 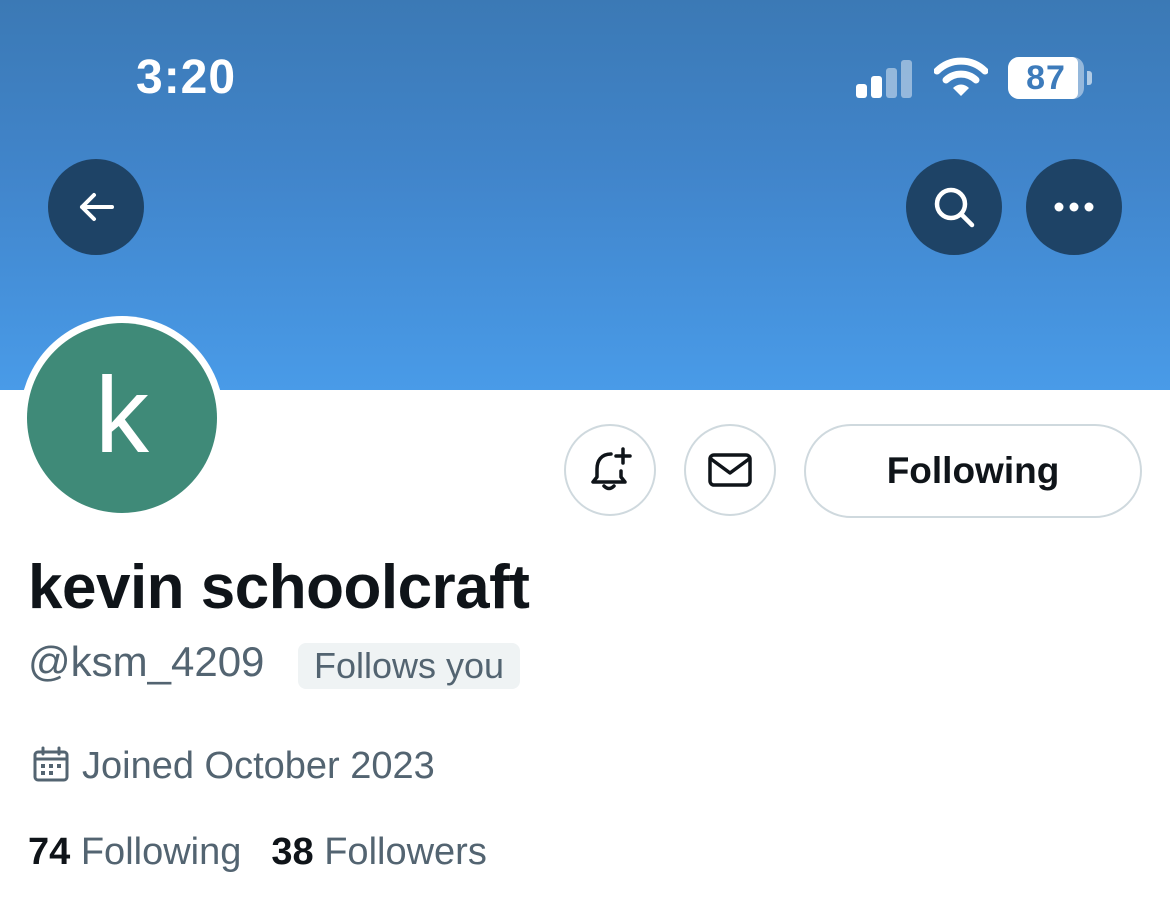 I want to click on profile-name: kevin schoolcraft, so click(x=279, y=587).